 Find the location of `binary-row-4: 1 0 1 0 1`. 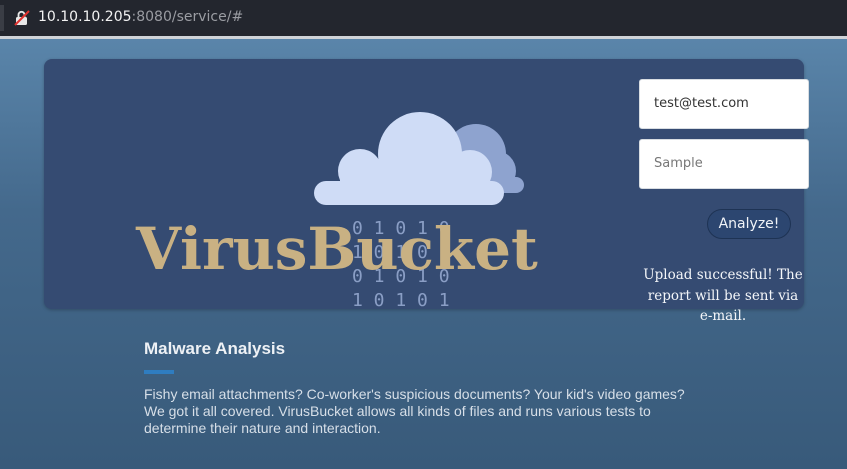

binary-row-4: 1 0 1 0 1 is located at coordinates (401, 299).